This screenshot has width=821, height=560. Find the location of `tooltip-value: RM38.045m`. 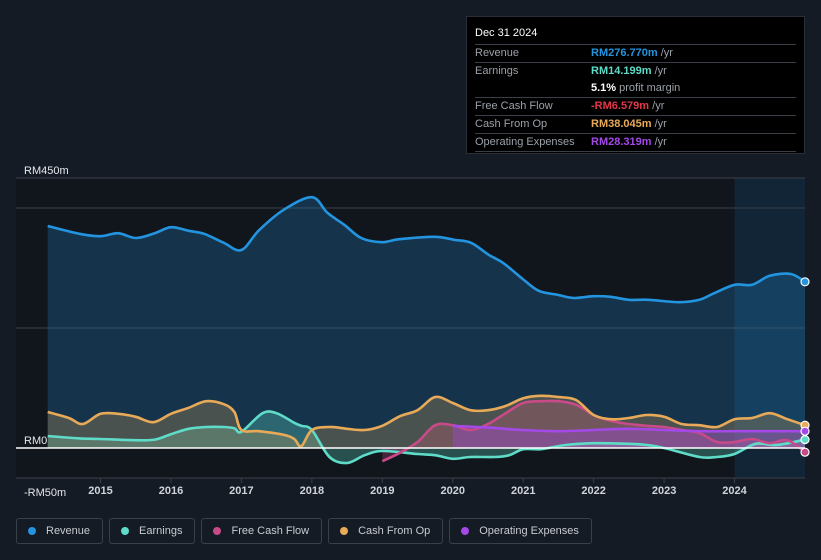

tooltip-value: RM38.045m is located at coordinates (621, 124).